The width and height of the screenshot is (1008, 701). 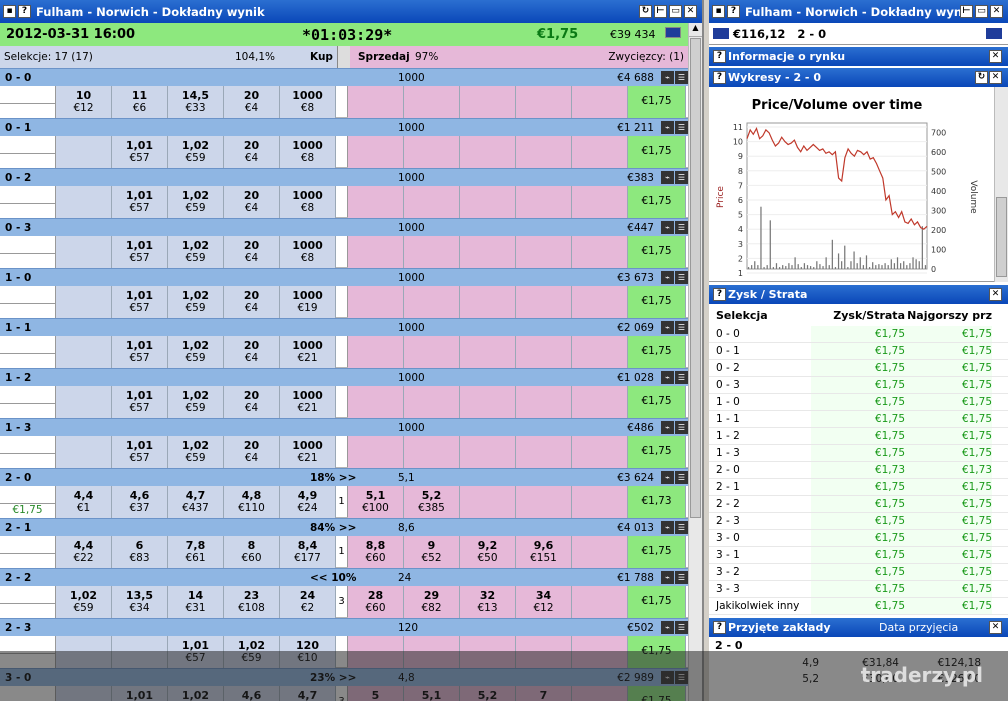 What do you see at coordinates (858, 385) in the screenshot?
I see `pl-row: 0 - 3 €1,75 €1,75` at bounding box center [858, 385].